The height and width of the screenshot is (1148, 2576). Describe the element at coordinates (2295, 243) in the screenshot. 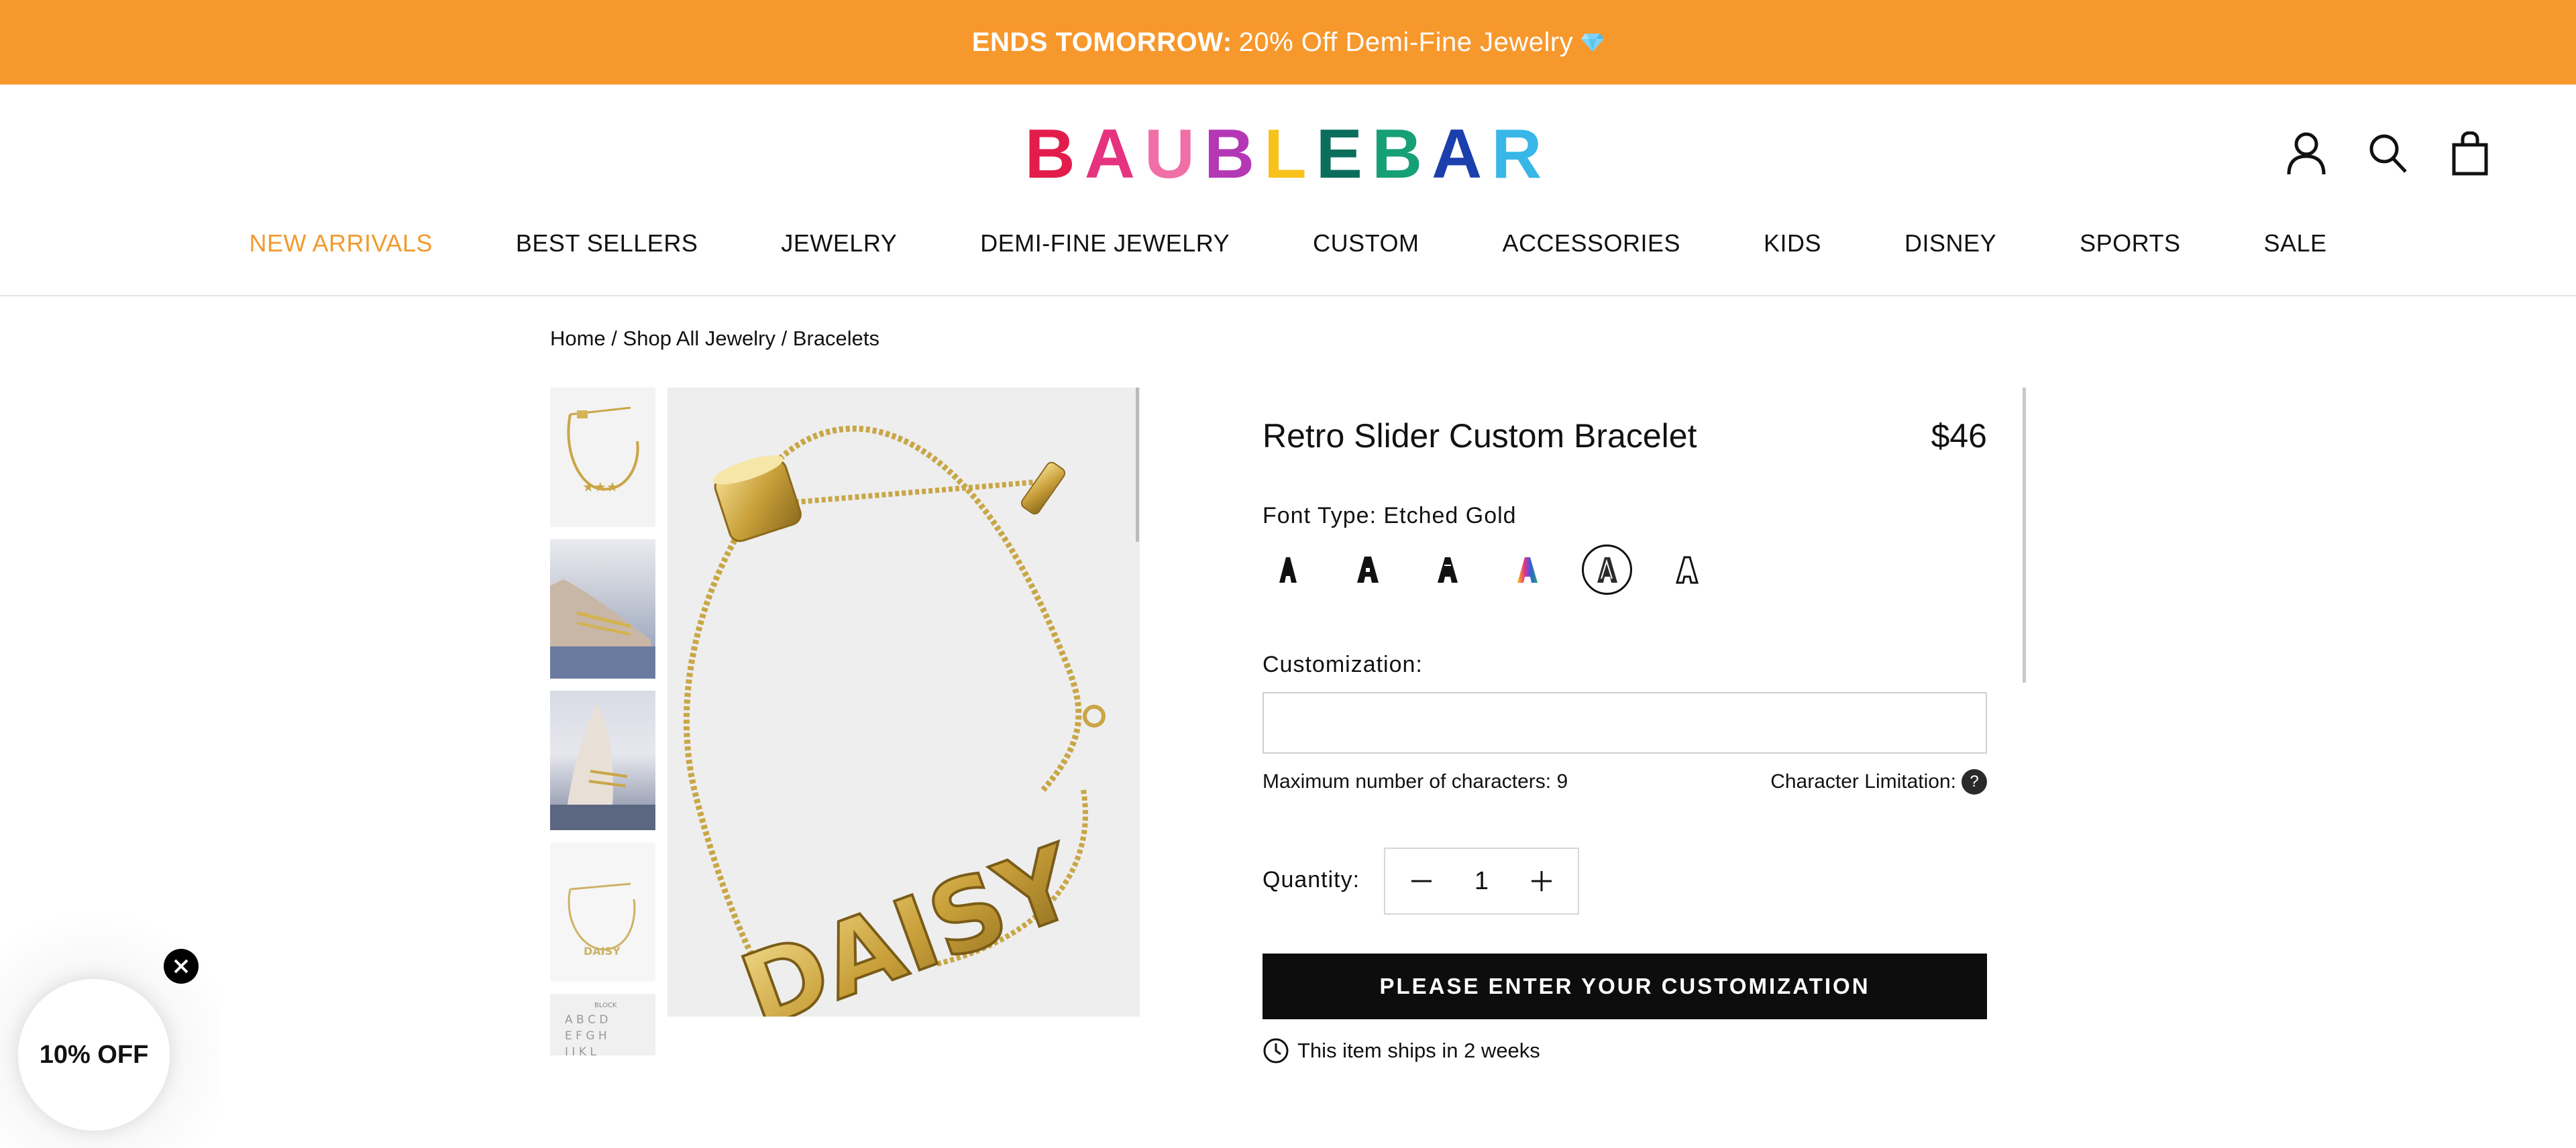

I see `nav-item-sale: SALE` at that location.